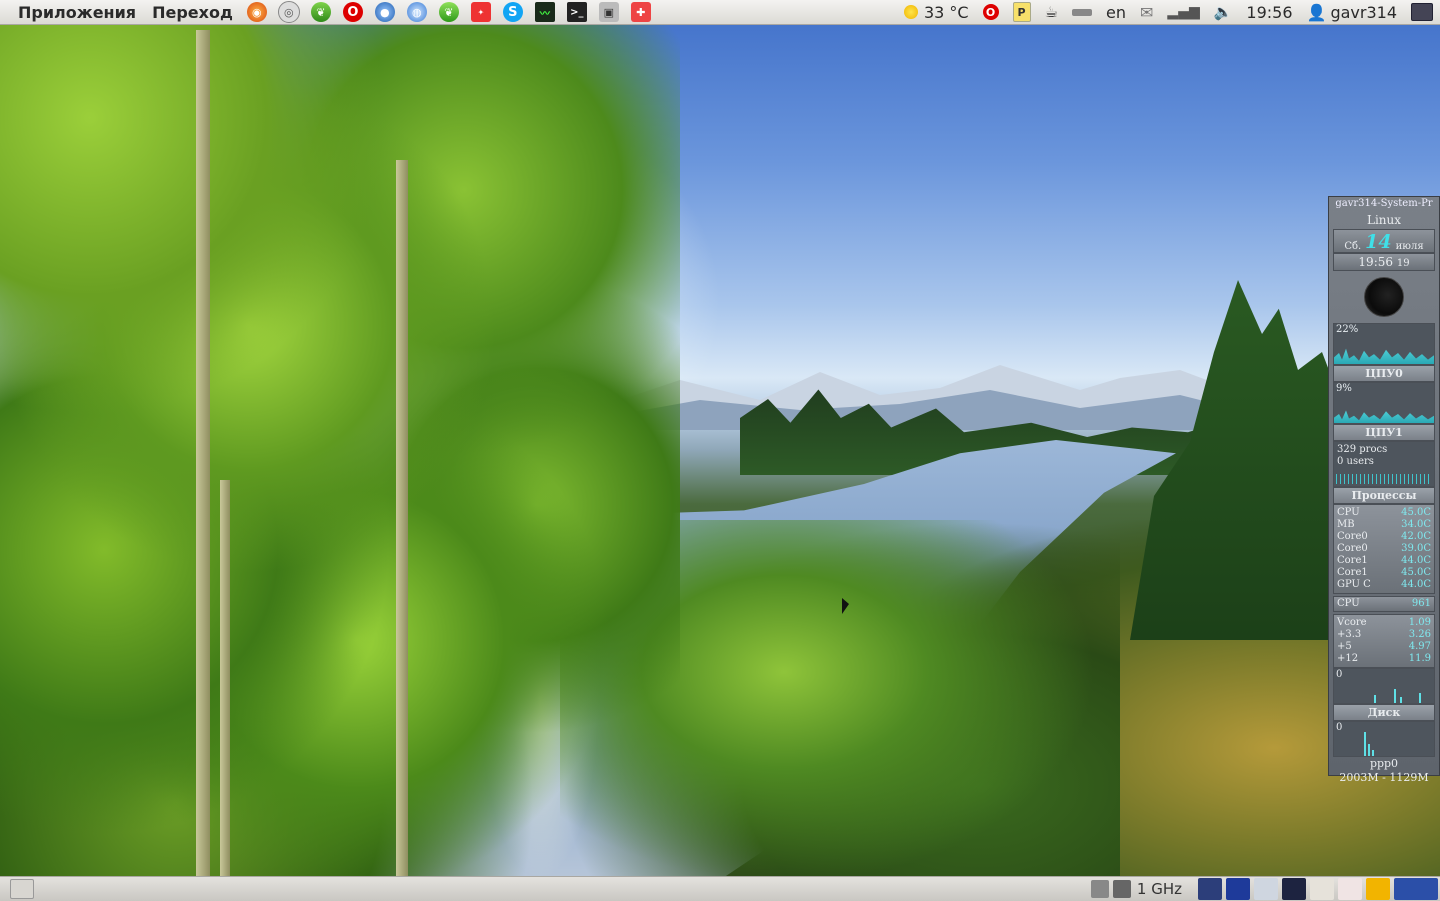 The height and width of the screenshot is (901, 1440). I want to click on cpu-frequency: 1 GHz, so click(1159, 889).